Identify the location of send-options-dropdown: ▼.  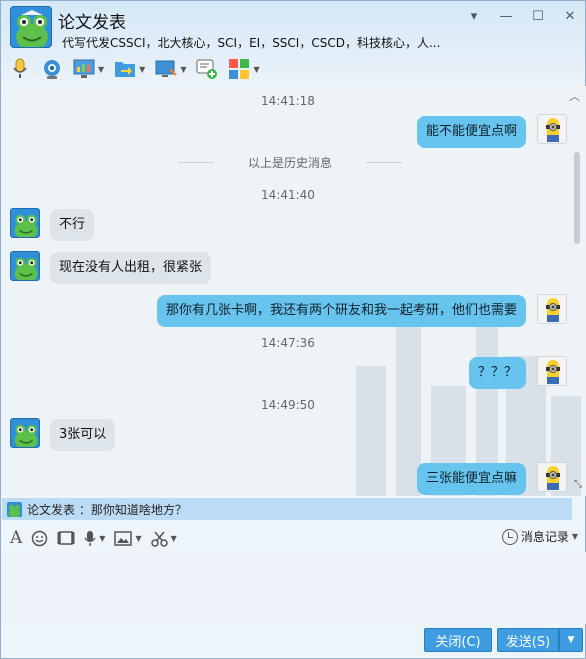
(571, 640).